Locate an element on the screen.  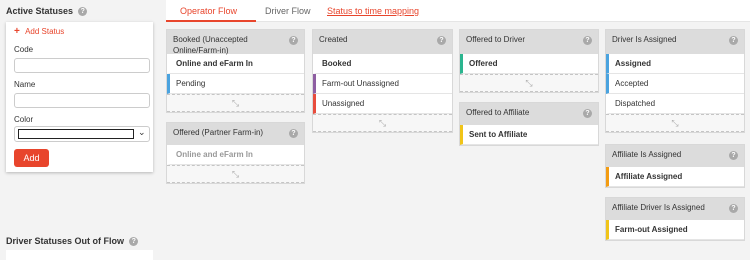
column-offered-affiliate: Offered to Affiliate ? Sent to Affiliate is located at coordinates (529, 124).